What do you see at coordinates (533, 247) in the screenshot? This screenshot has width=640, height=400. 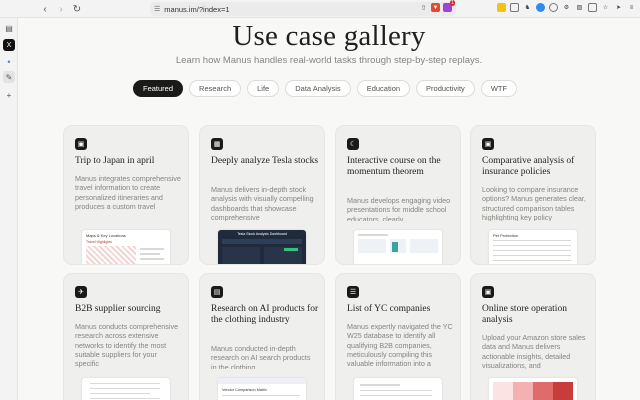 I see `card-thumbnail: Pet Protection` at bounding box center [533, 247].